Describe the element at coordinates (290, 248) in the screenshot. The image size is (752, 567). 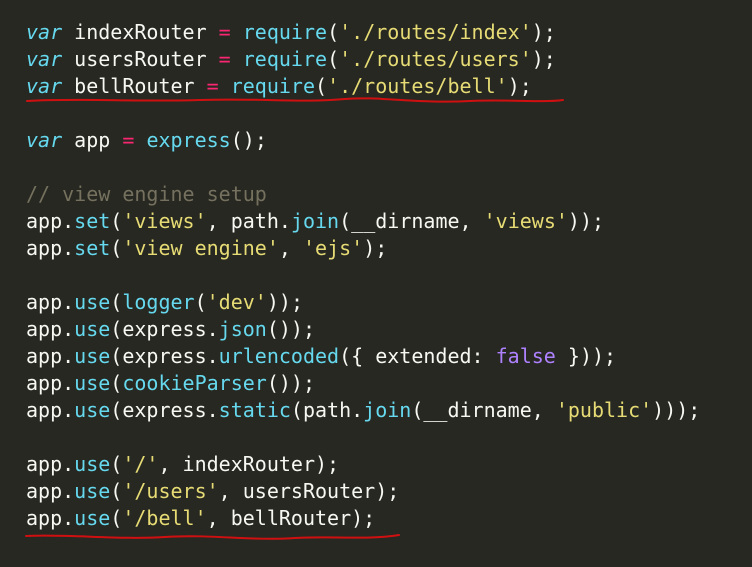
I see `code-token: ,` at that location.